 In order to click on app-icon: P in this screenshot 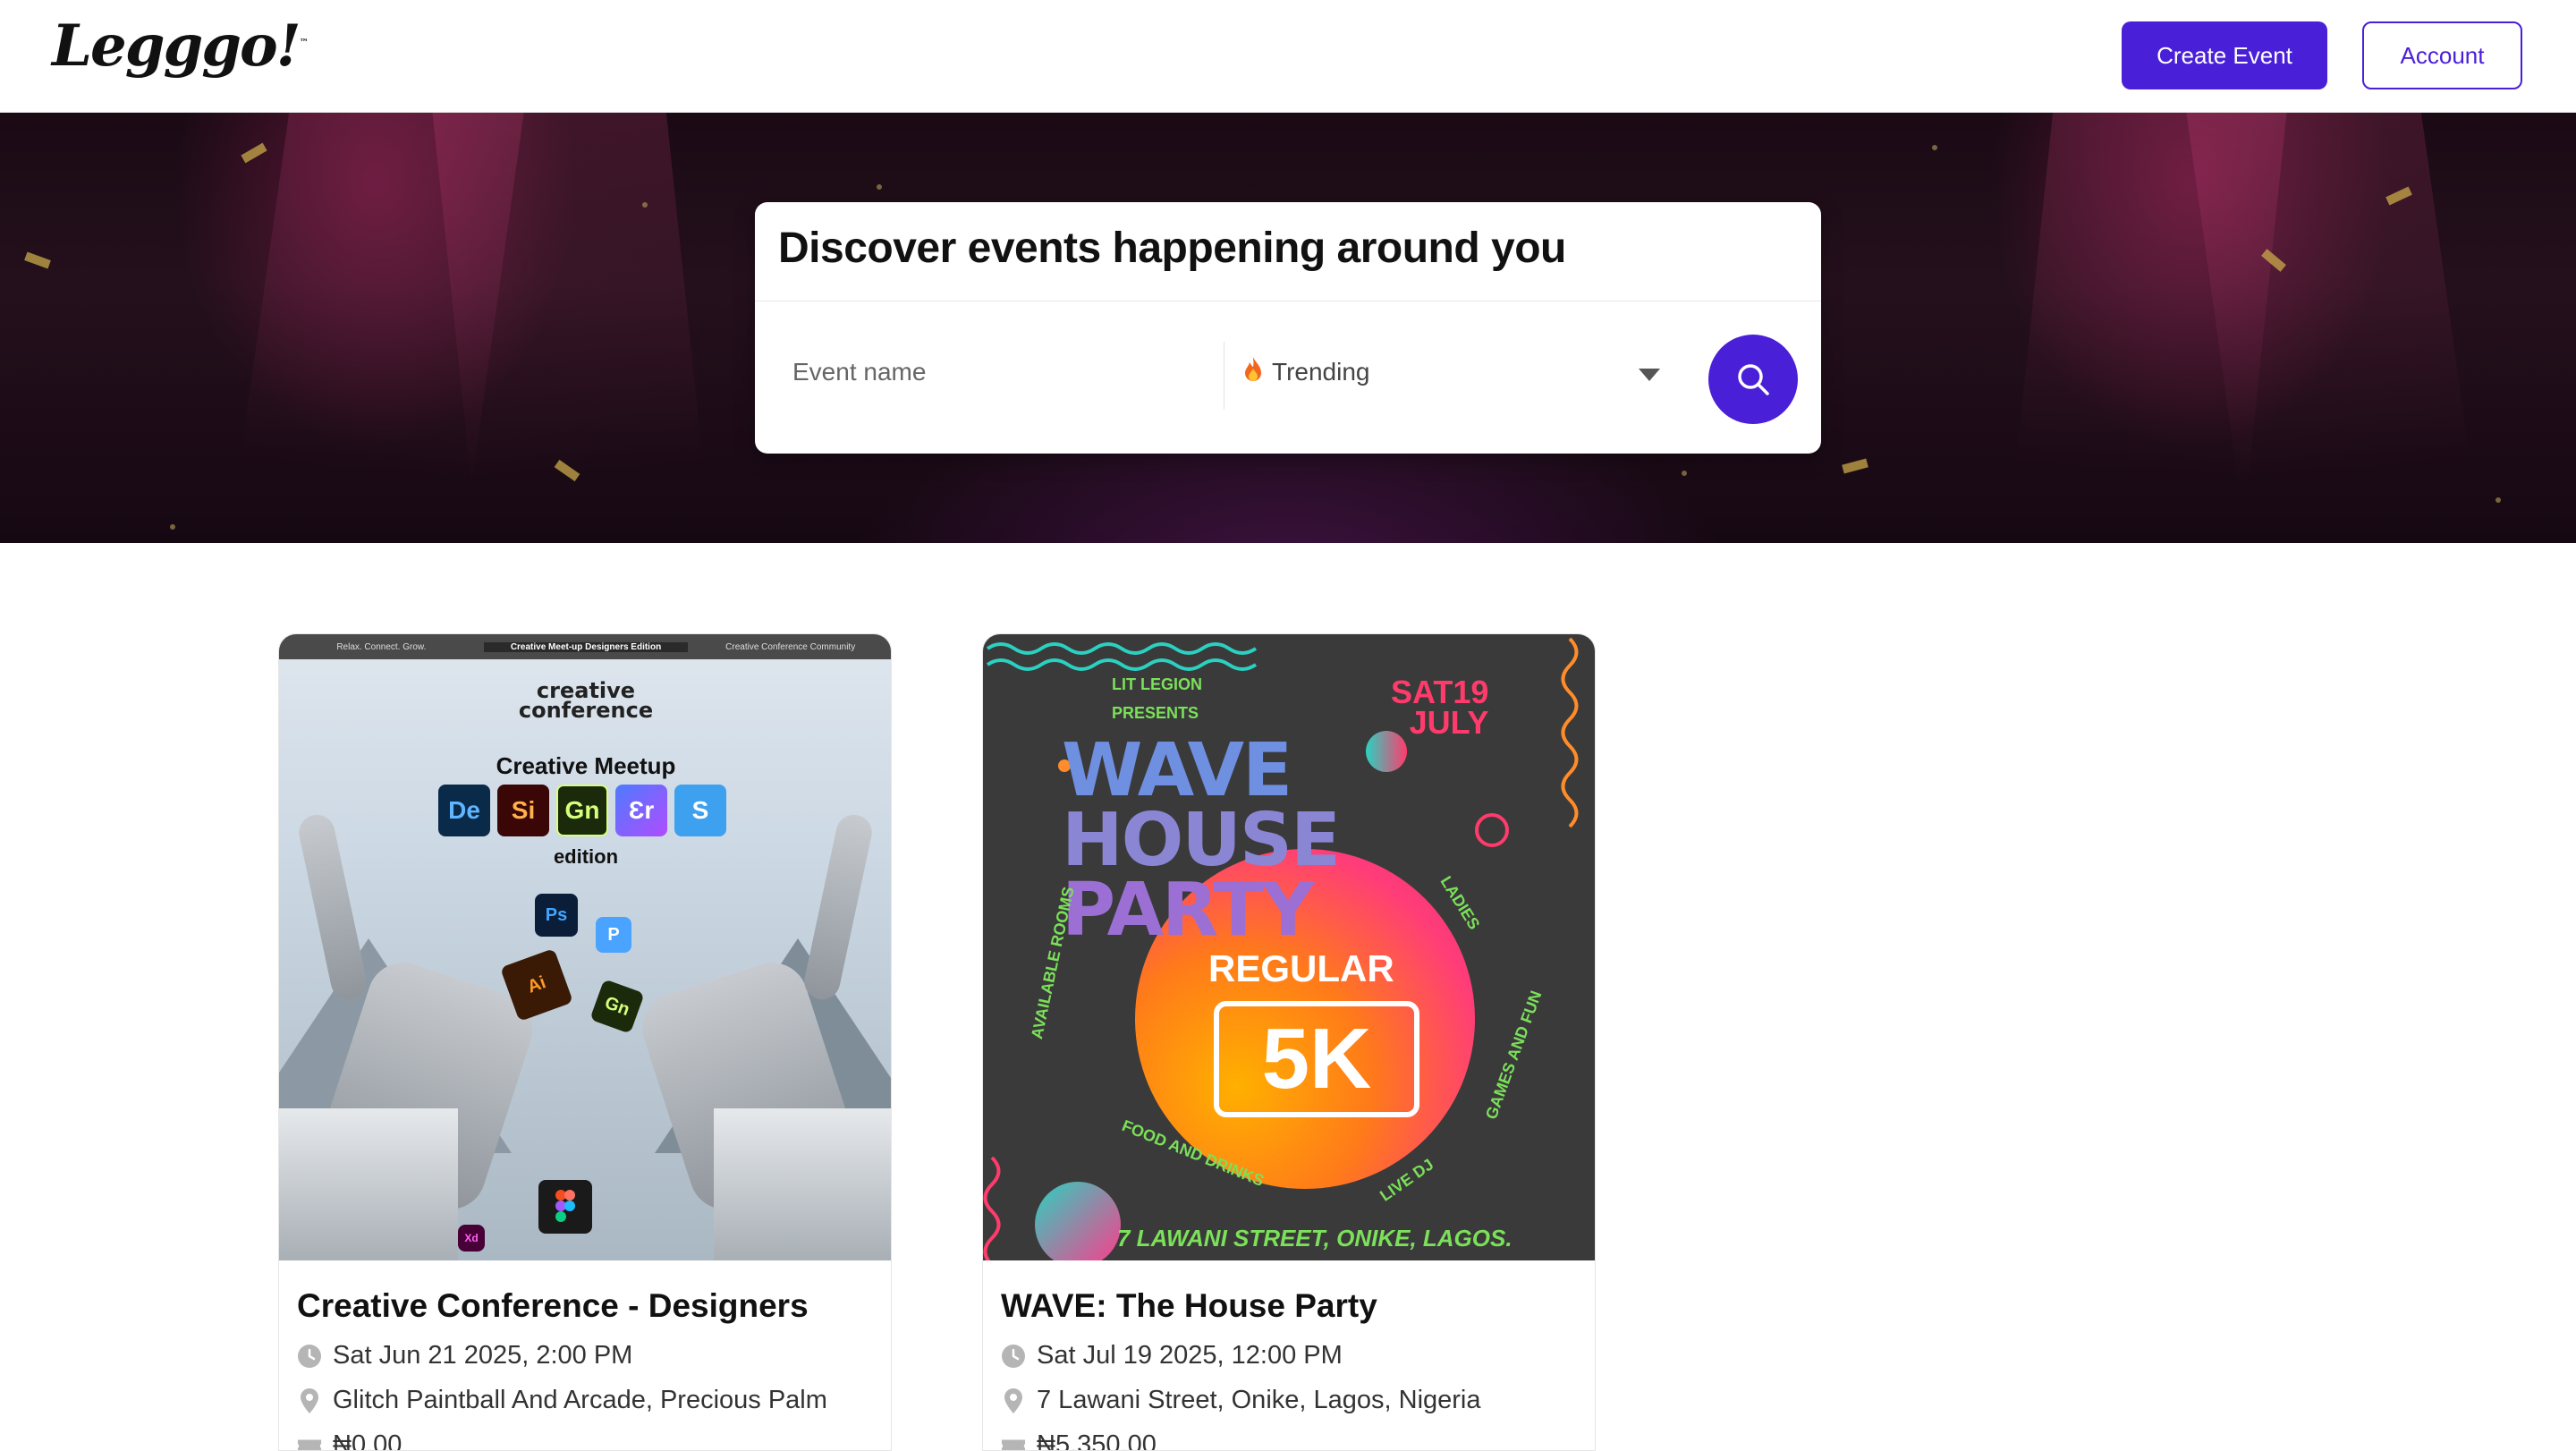, I will do `click(613, 935)`.